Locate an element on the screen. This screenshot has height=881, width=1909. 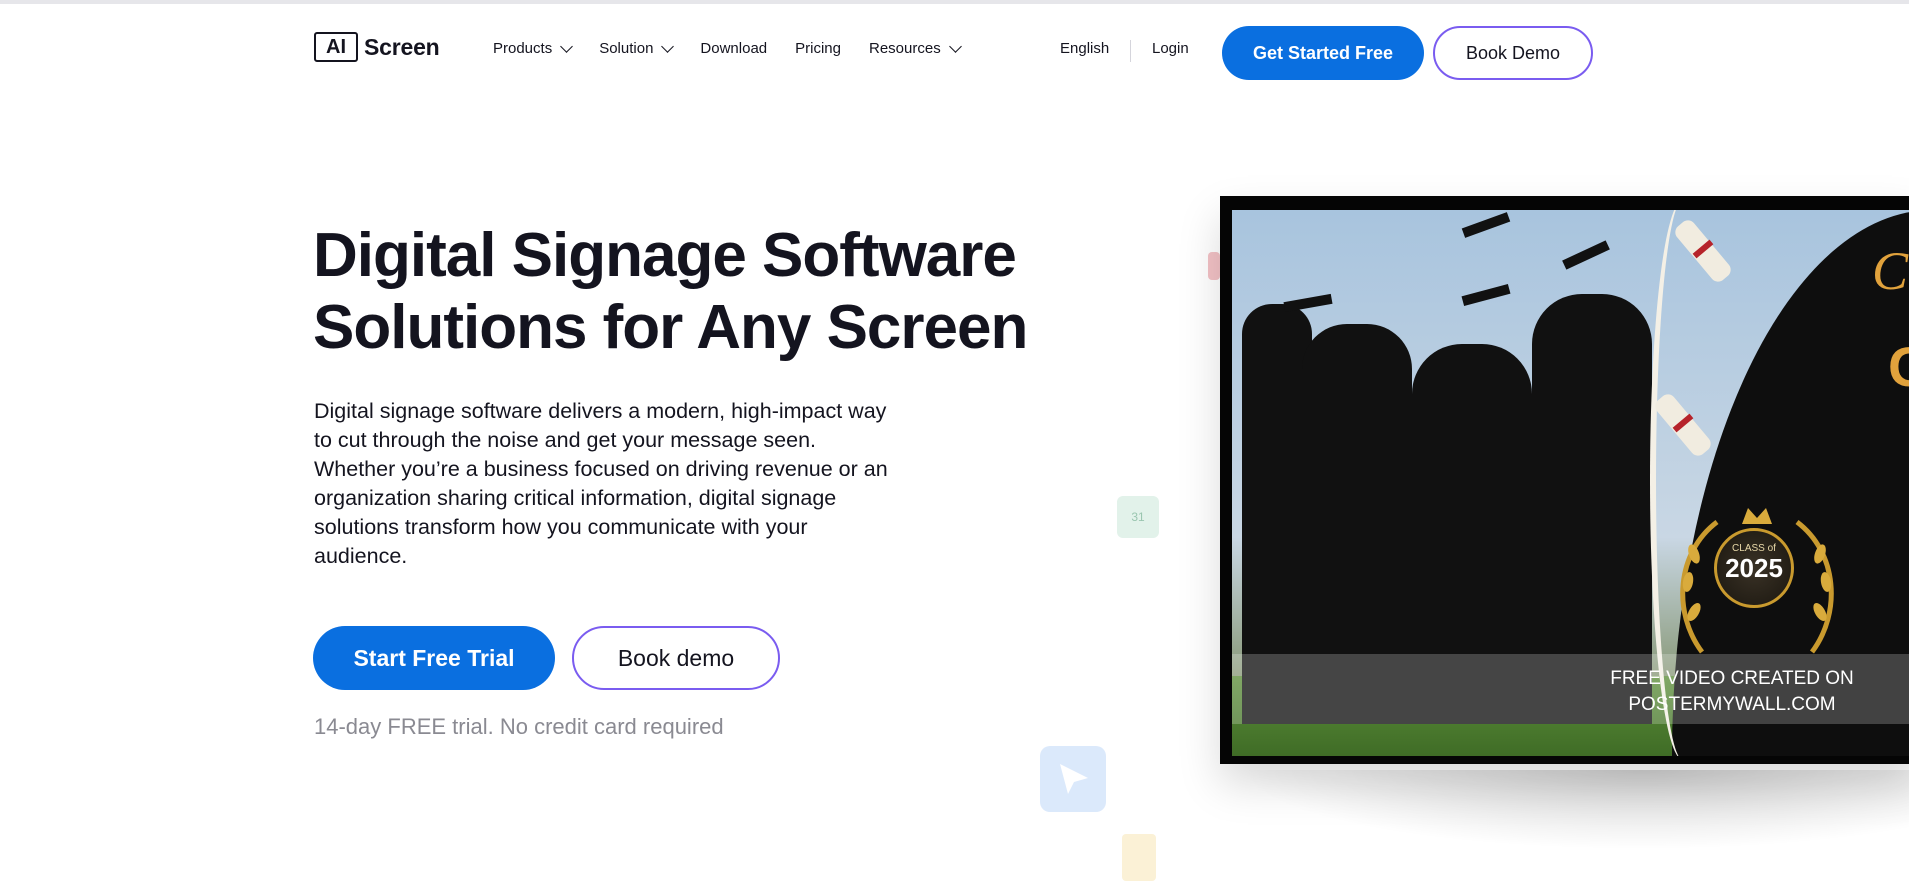
logo-text: Screen is located at coordinates (402, 46).